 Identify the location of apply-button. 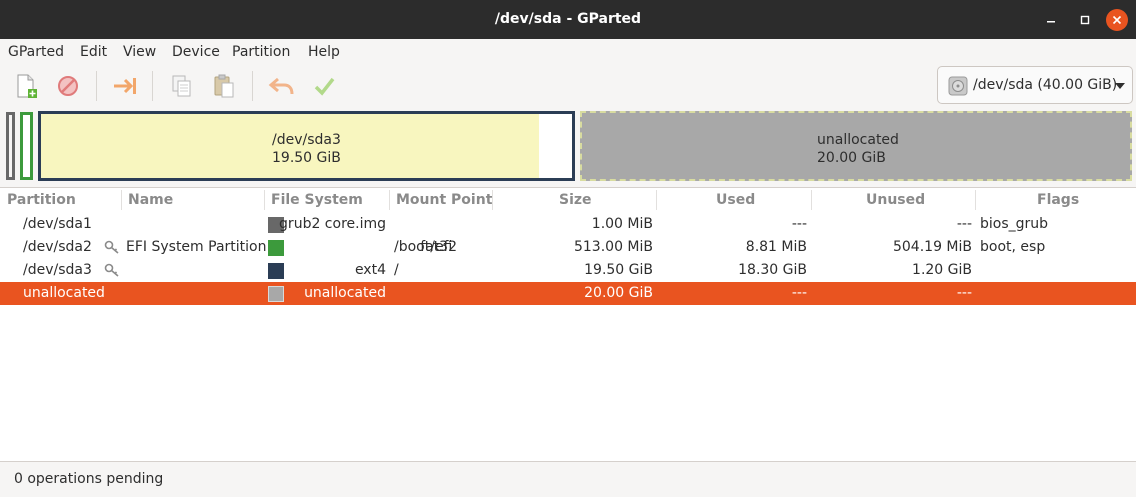
(324, 86).